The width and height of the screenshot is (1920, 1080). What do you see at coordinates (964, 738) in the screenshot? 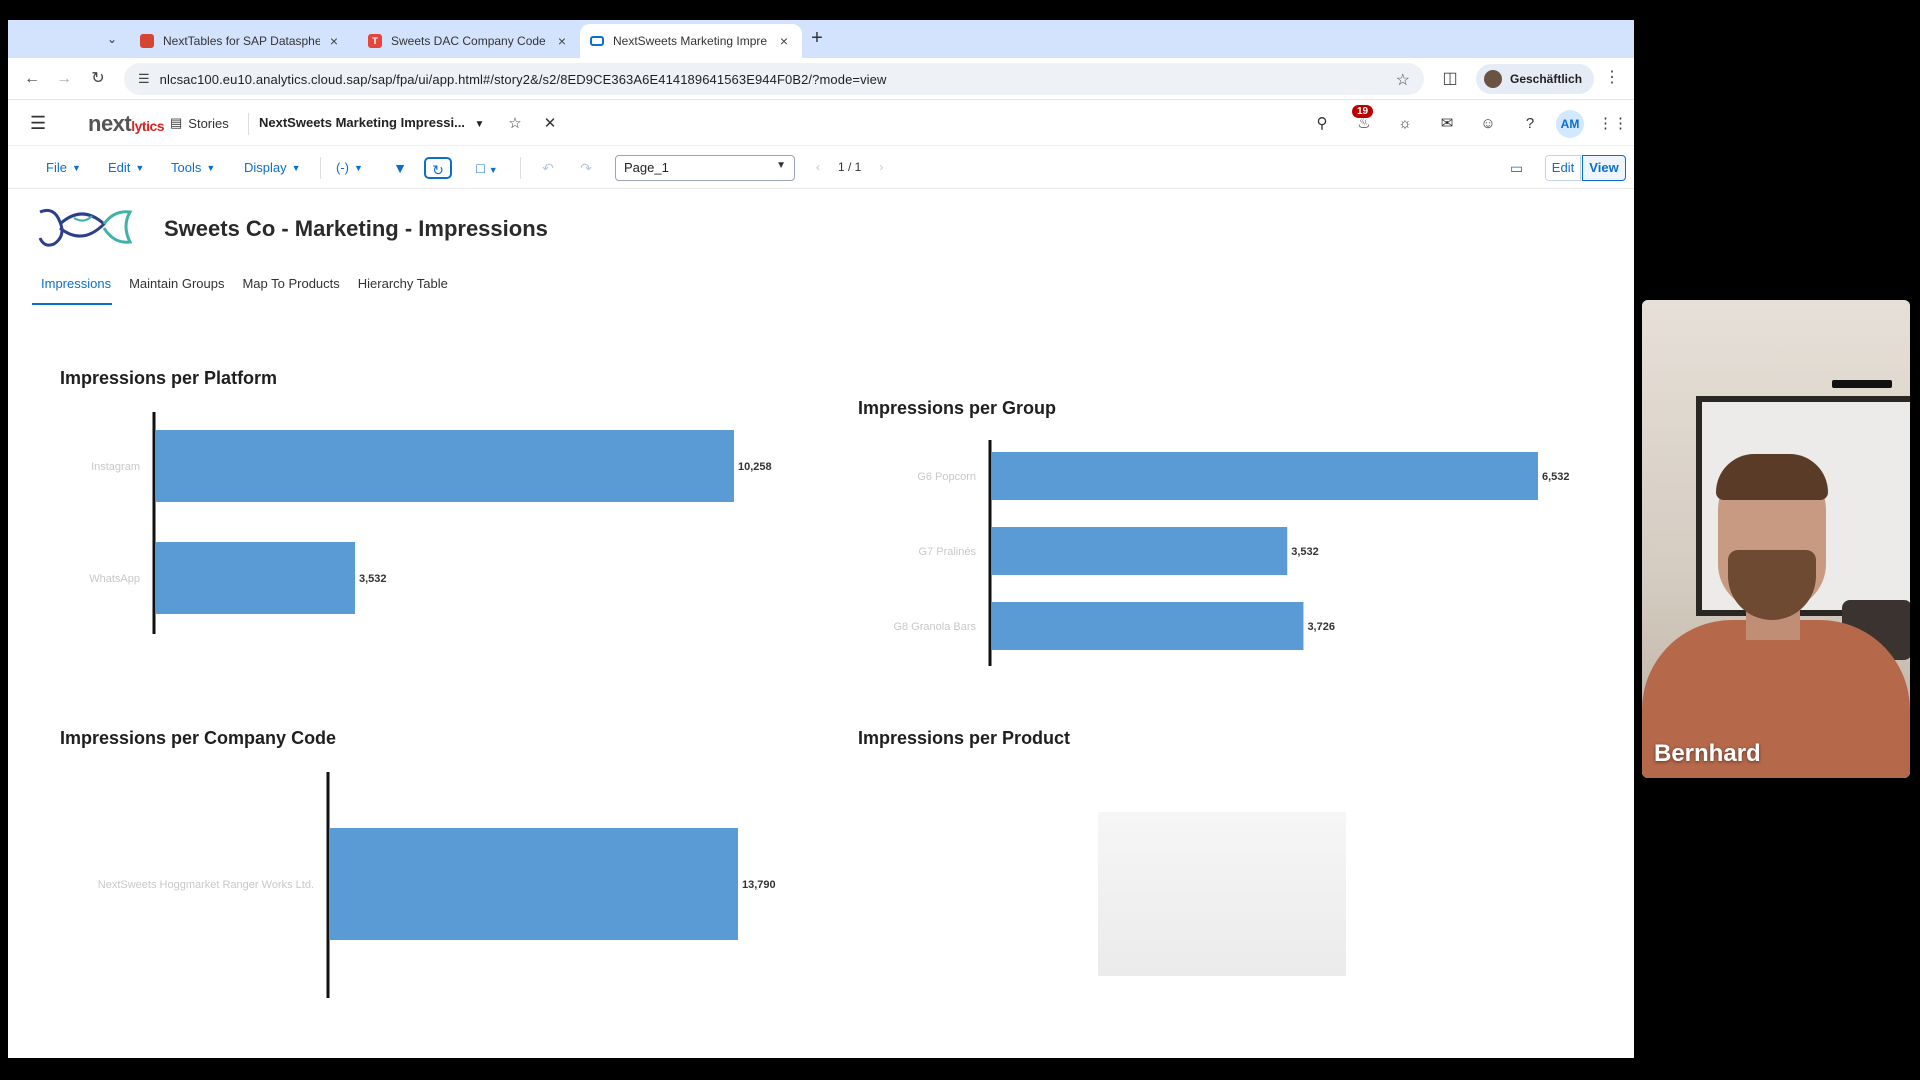
I see `chart-title-product: Impressions per Product` at bounding box center [964, 738].